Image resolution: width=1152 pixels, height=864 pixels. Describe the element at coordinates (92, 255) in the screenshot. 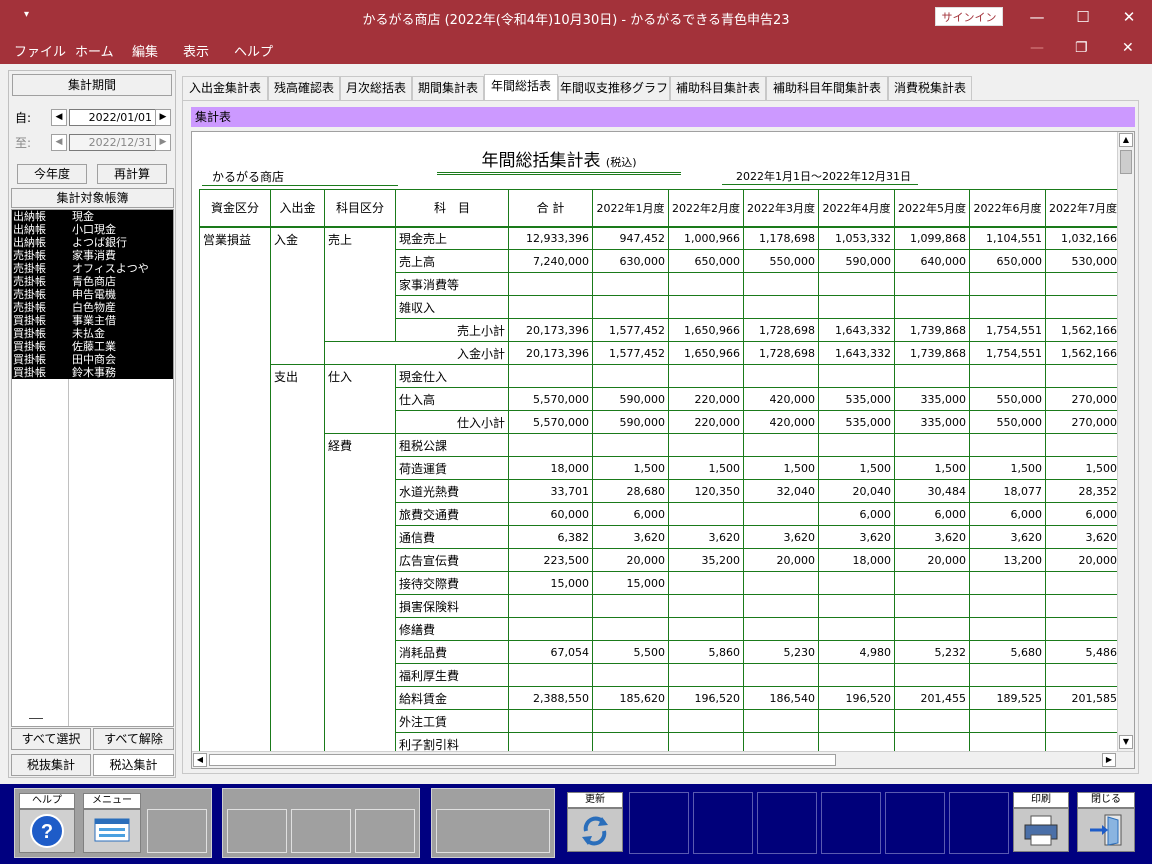

I see `book-list-item: 売掛帳 家事消費` at that location.